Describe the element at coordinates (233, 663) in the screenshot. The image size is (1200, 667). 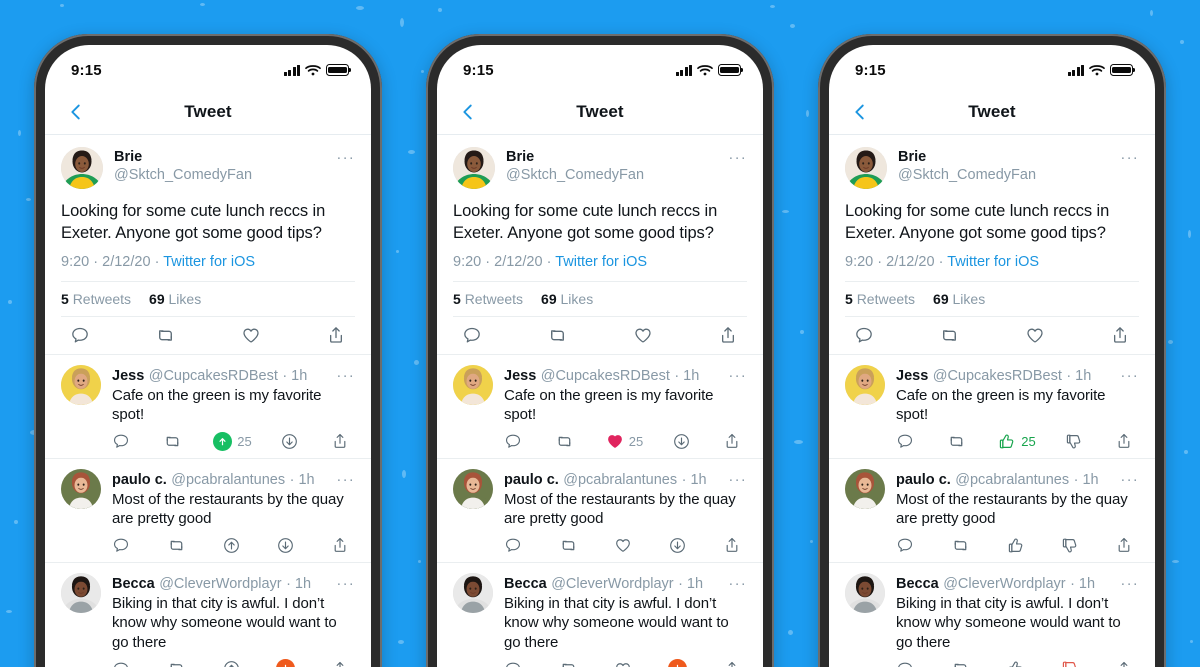
I see `upvote-arrow-button` at that location.